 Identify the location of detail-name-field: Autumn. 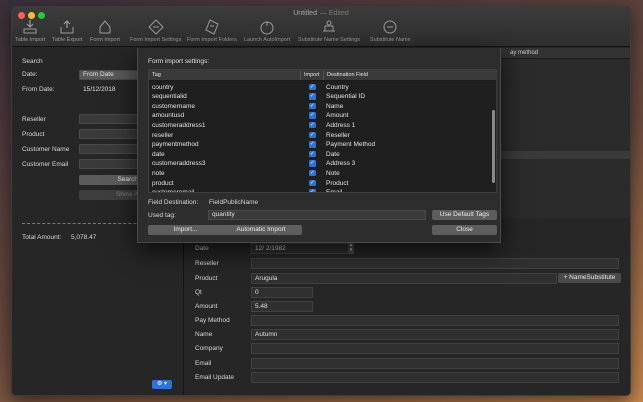
(435, 334).